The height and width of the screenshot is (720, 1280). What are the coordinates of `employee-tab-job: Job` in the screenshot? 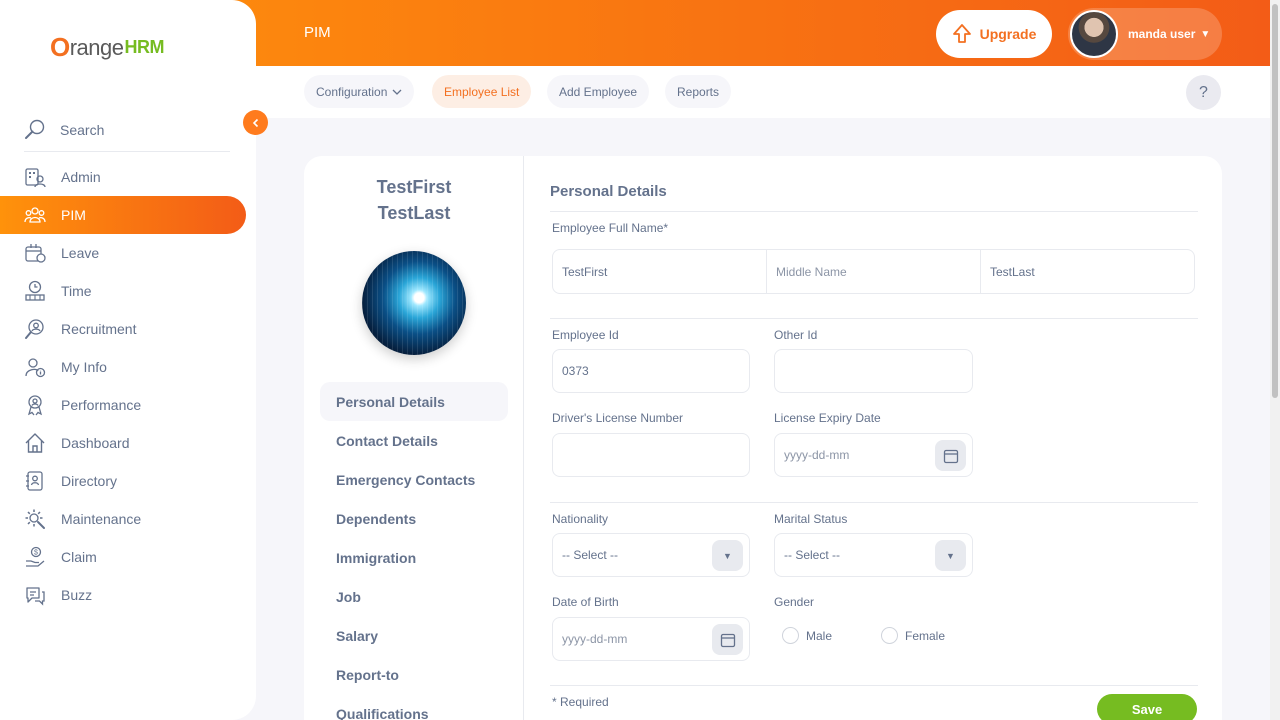 It's located at (414, 596).